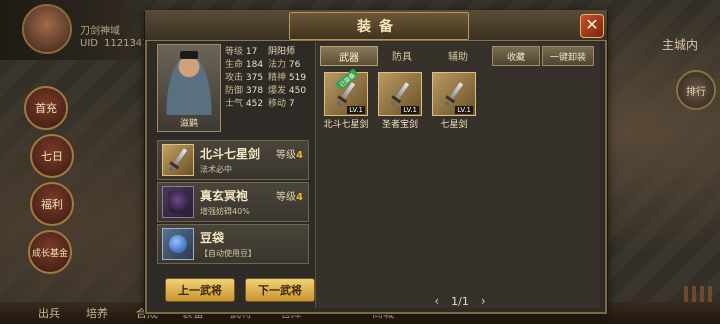 This screenshot has width=720, height=324. Describe the element at coordinates (46, 108) in the screenshot. I see `first-recharge-button: 首充` at that location.